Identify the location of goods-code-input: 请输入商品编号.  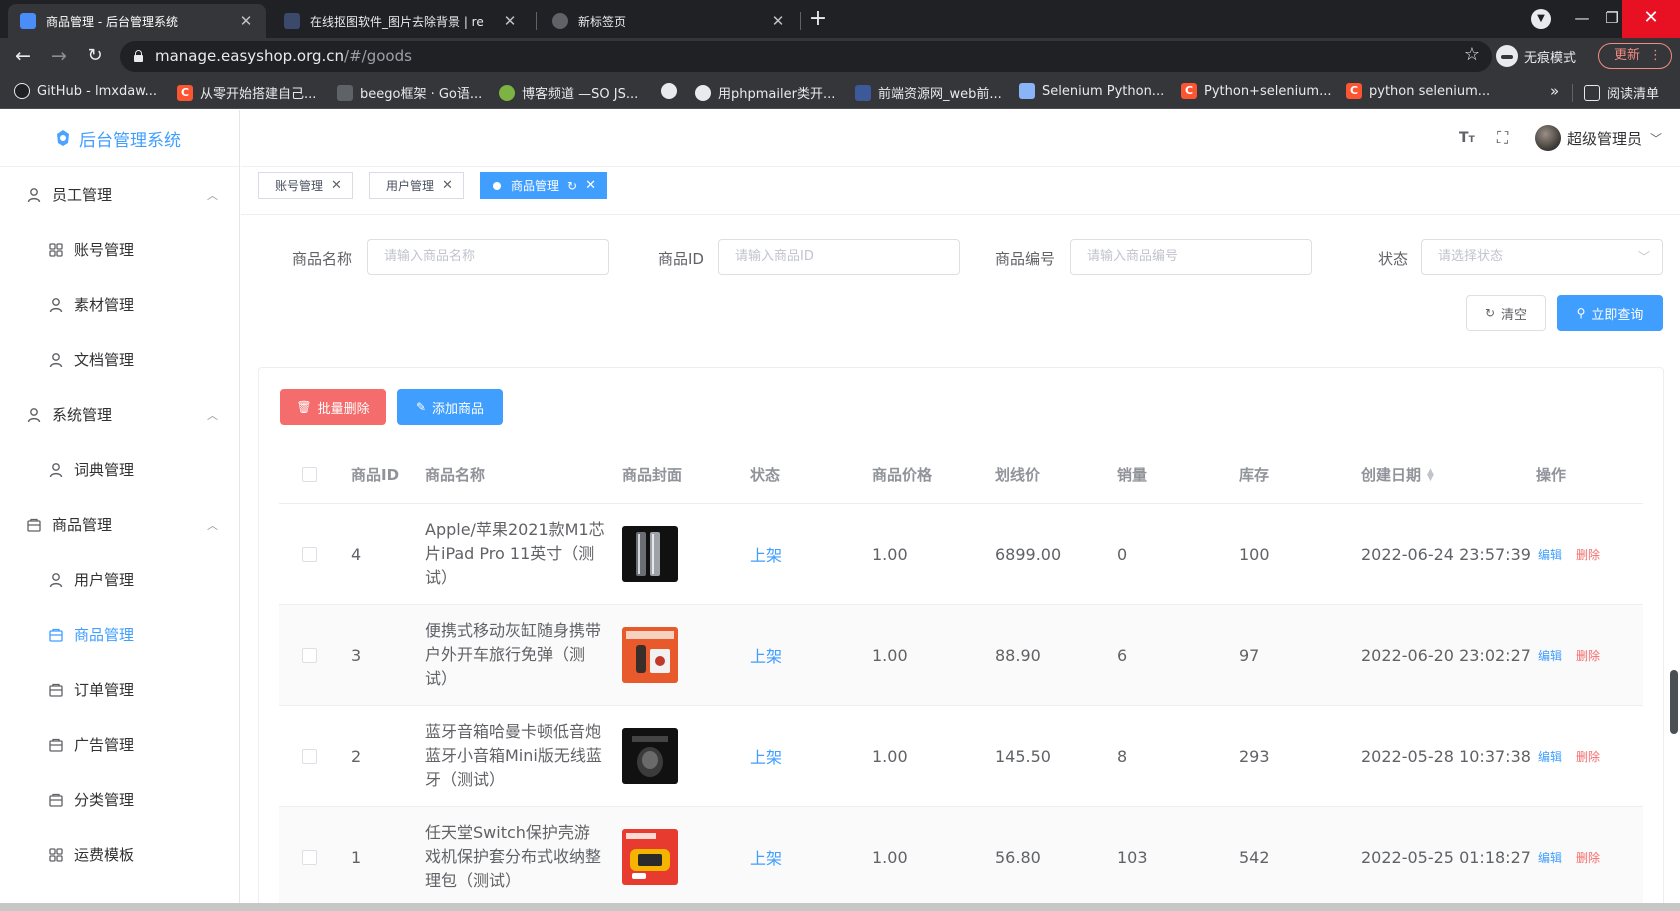
(1191, 257).